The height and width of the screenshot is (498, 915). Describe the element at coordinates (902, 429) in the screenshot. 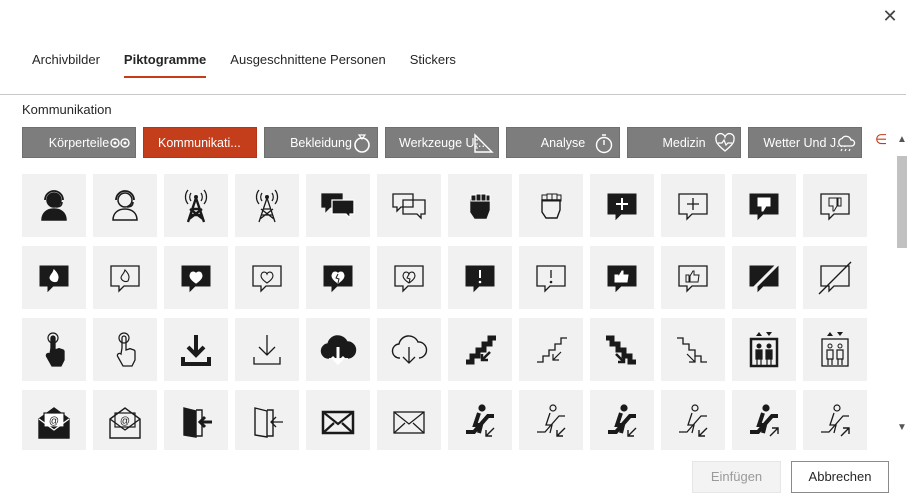

I see `scroll-down-icon: ▼` at that location.